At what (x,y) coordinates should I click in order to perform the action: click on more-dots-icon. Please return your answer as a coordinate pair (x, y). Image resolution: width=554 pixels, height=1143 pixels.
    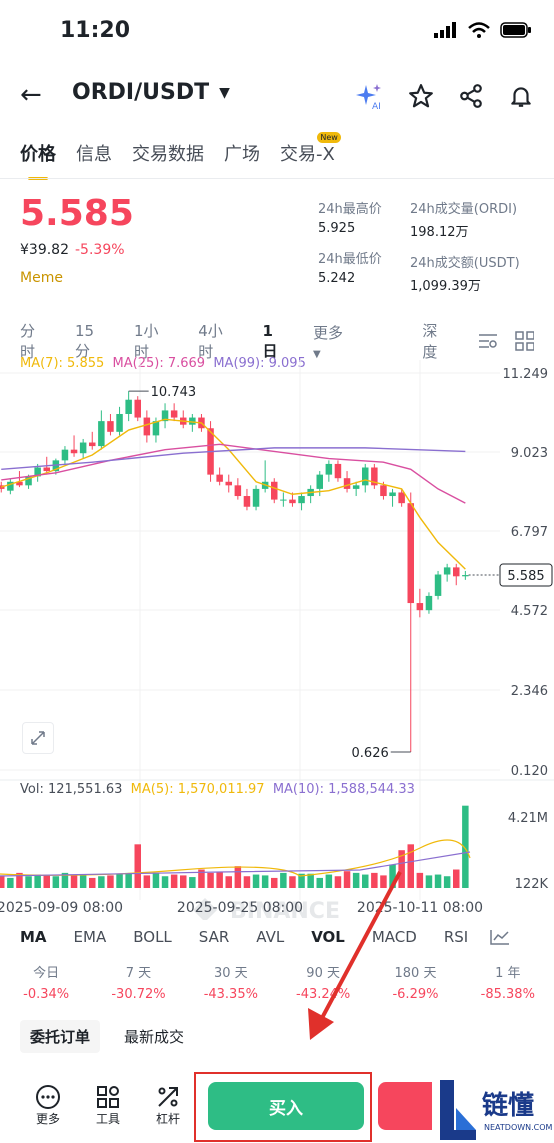
    Looking at the image, I should click on (48, 1097).